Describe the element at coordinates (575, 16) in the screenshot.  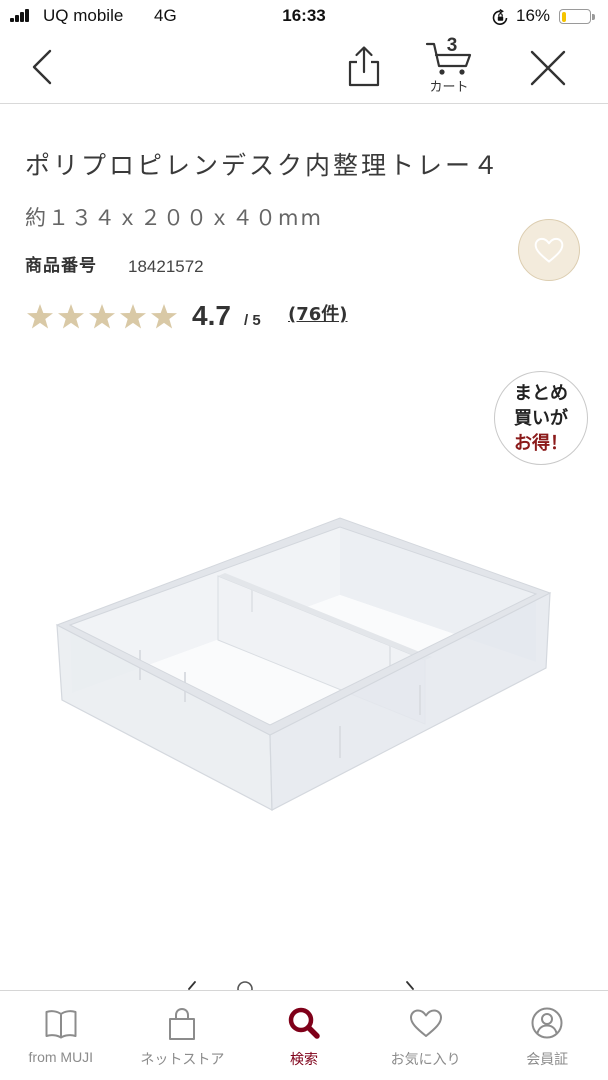
I see `battery-icon` at that location.